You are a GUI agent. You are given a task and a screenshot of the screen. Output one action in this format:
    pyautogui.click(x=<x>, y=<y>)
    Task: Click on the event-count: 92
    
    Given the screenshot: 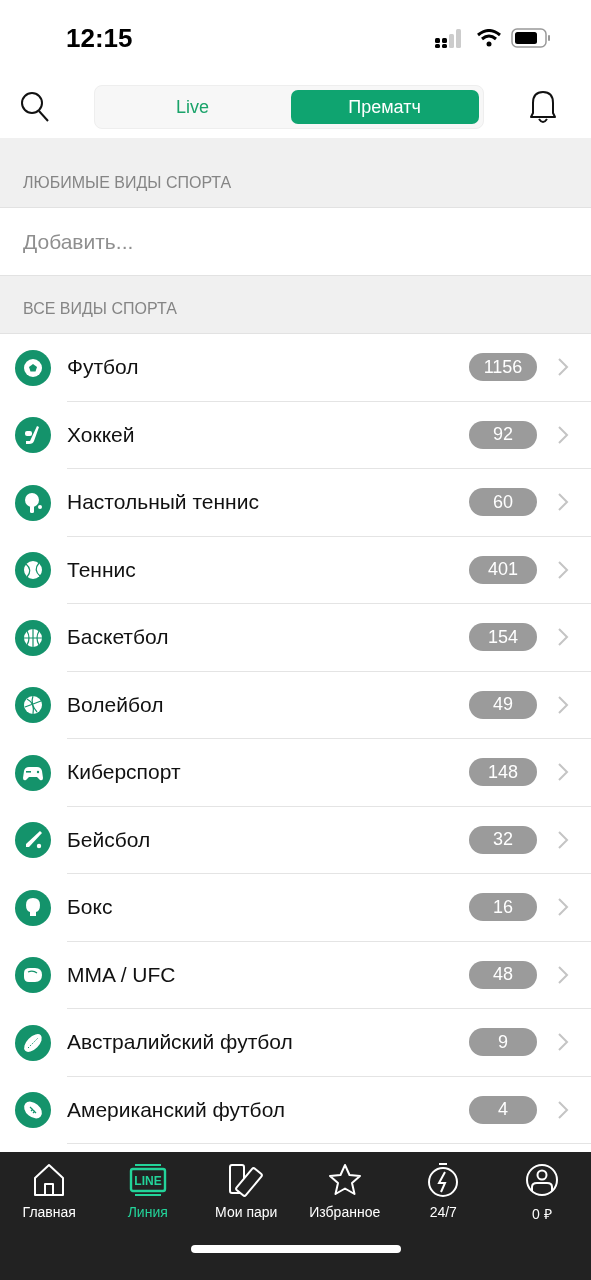 What is the action you would take?
    pyautogui.click(x=503, y=434)
    